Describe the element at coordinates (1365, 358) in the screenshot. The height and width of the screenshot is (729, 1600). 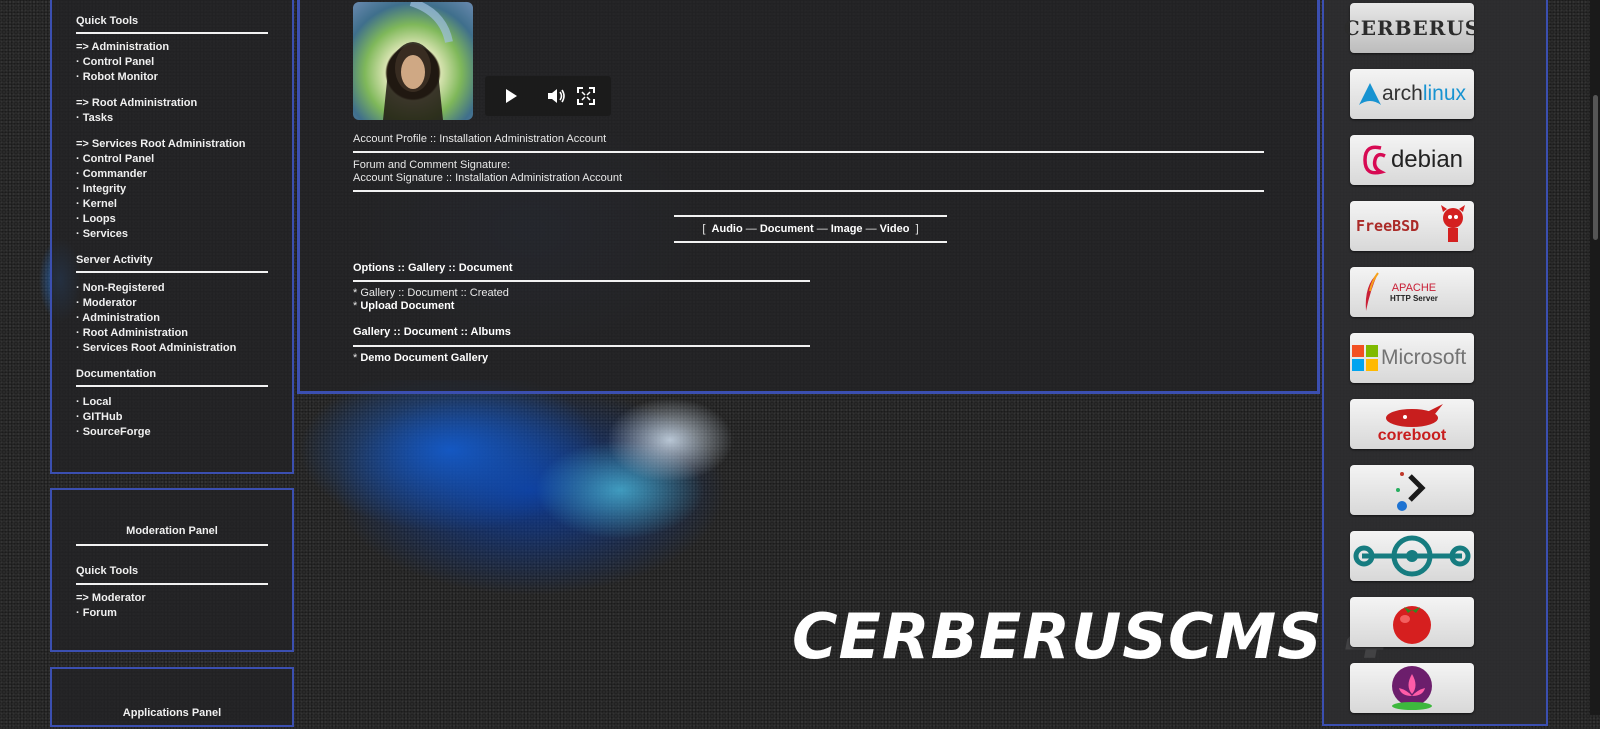
I see `microsoft-windows-icon` at that location.